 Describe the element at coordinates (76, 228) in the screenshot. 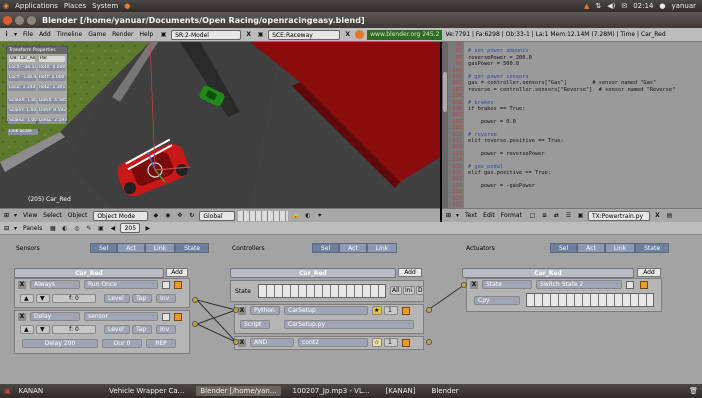

I see `object-icon: ◎` at that location.